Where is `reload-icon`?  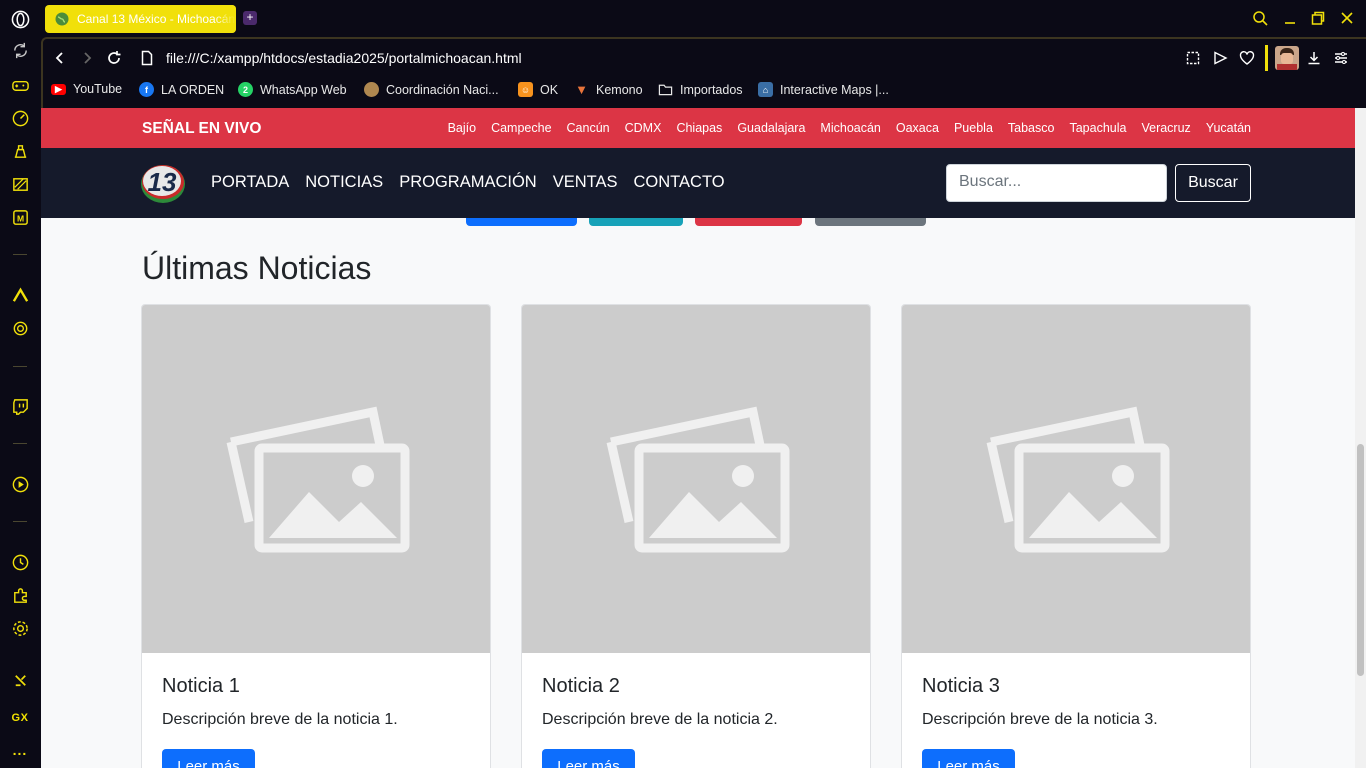 reload-icon is located at coordinates (114, 58).